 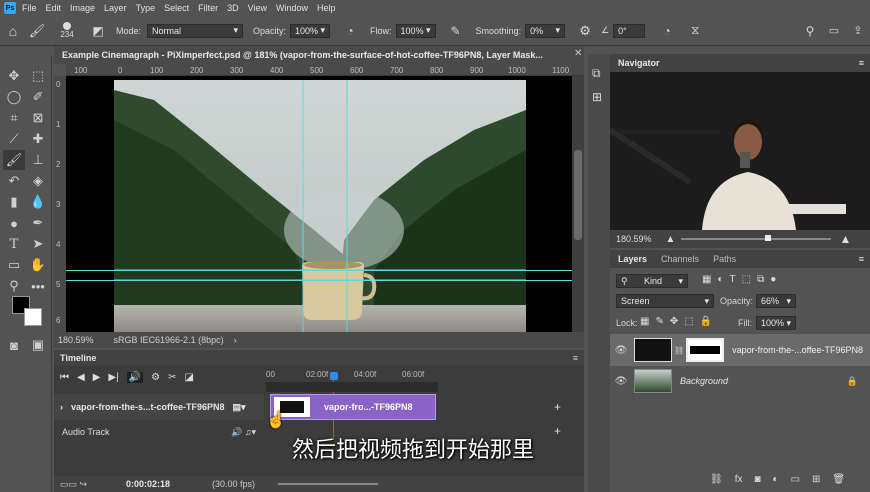 I want to click on close-doc-icon: ✕, so click(x=578, y=53).